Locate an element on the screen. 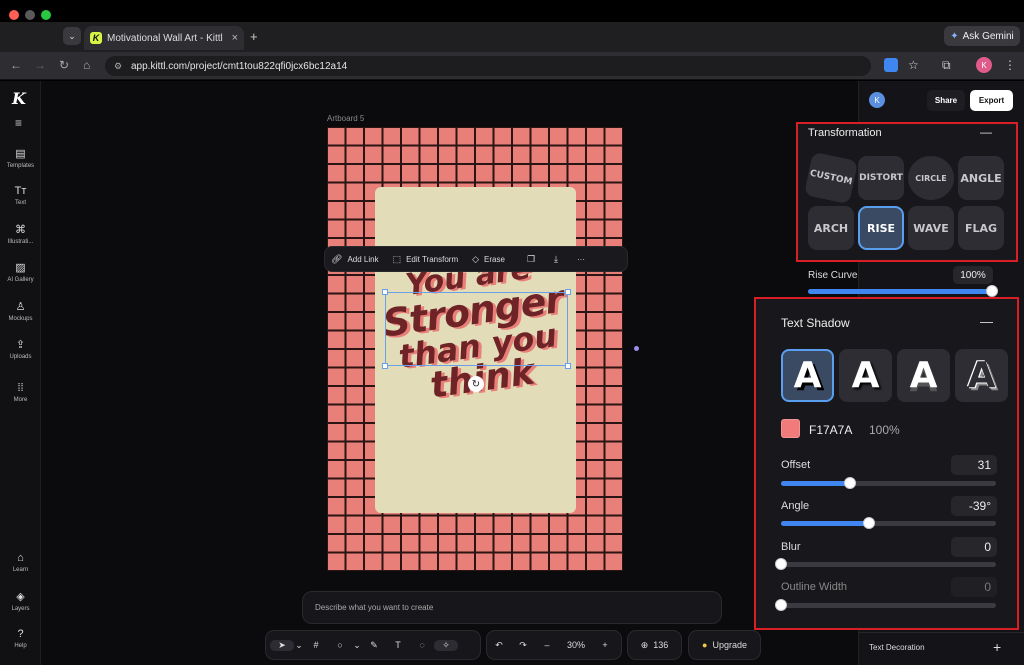  zoom-window-button is located at coordinates (46, 15).